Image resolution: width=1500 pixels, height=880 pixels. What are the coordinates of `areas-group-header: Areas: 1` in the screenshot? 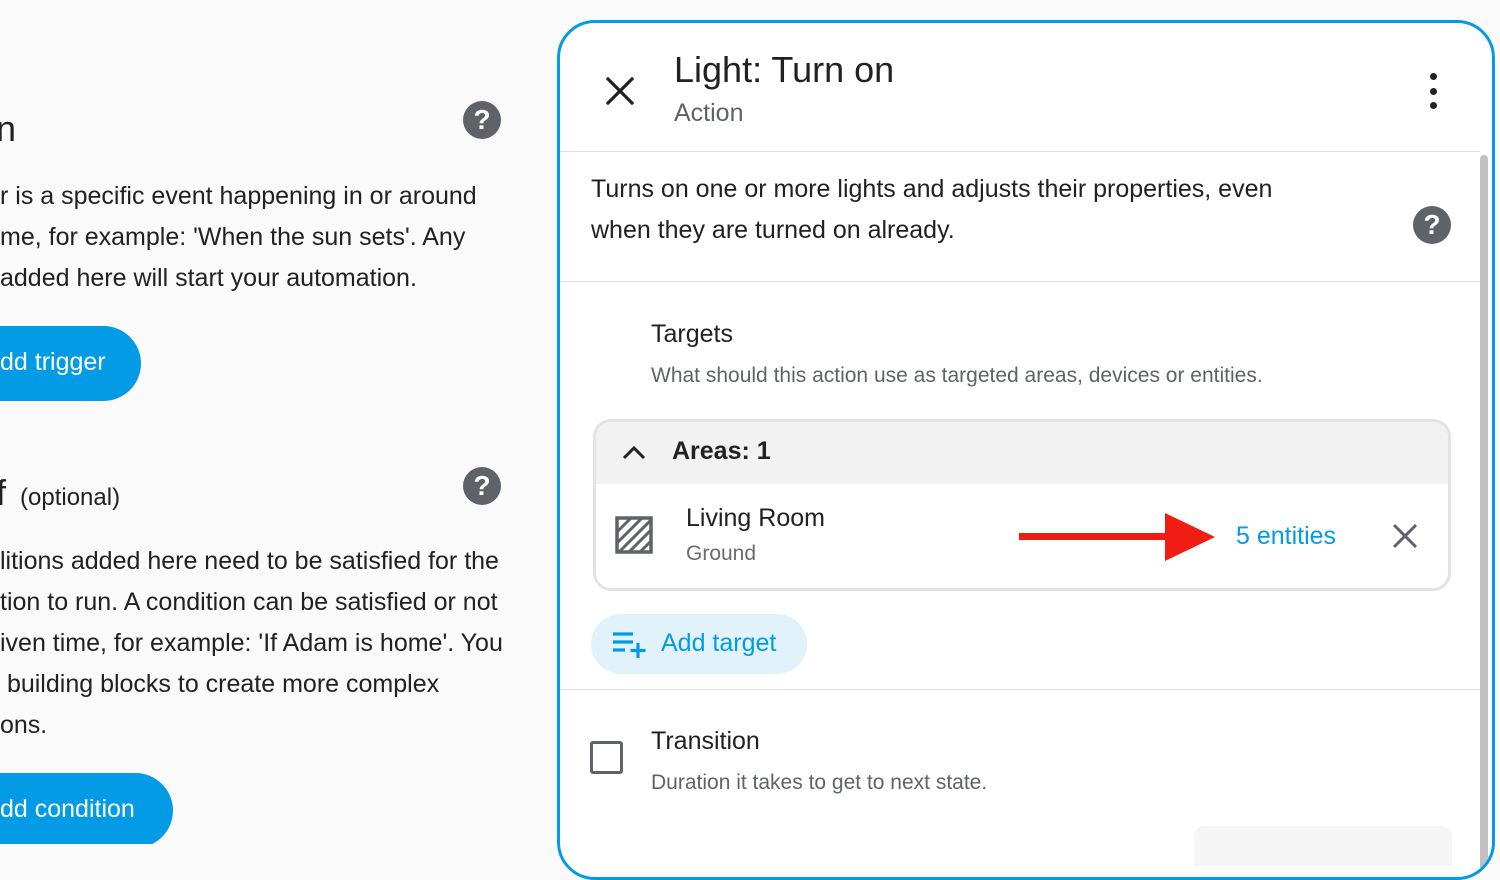 It's located at (1022, 453).